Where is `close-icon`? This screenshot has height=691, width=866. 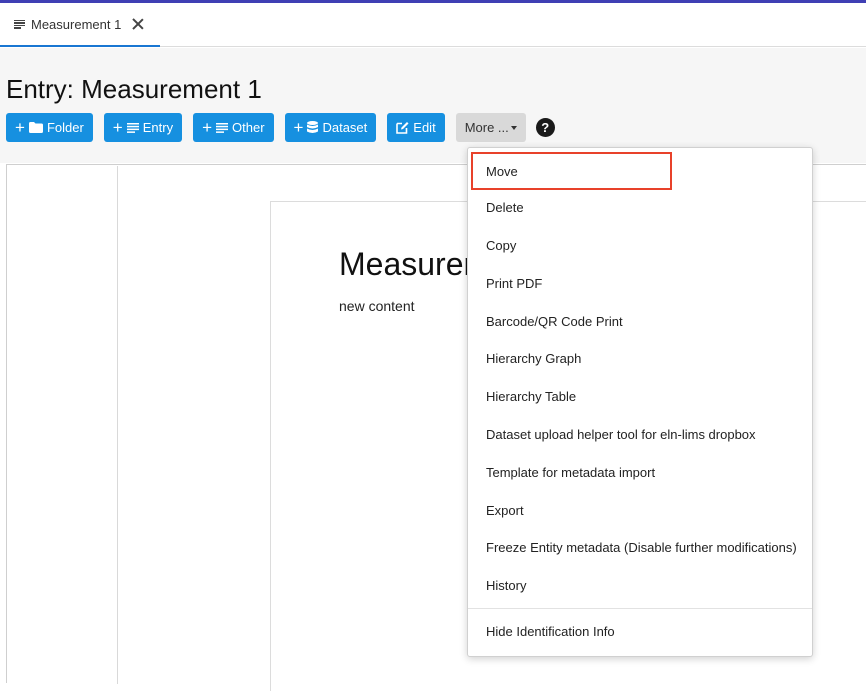
close-icon is located at coordinates (138, 24).